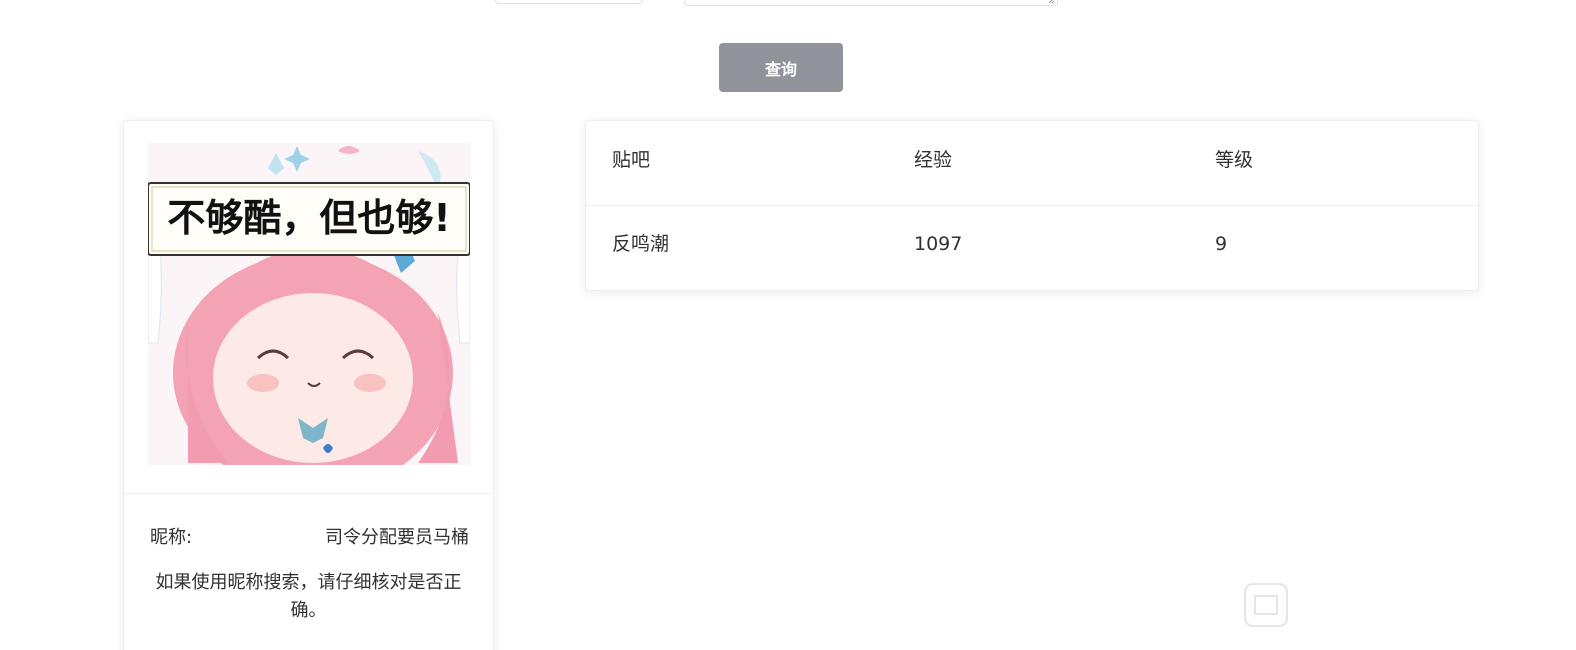 The width and height of the screenshot is (1576, 650). I want to click on tieba-select, so click(569, 2).